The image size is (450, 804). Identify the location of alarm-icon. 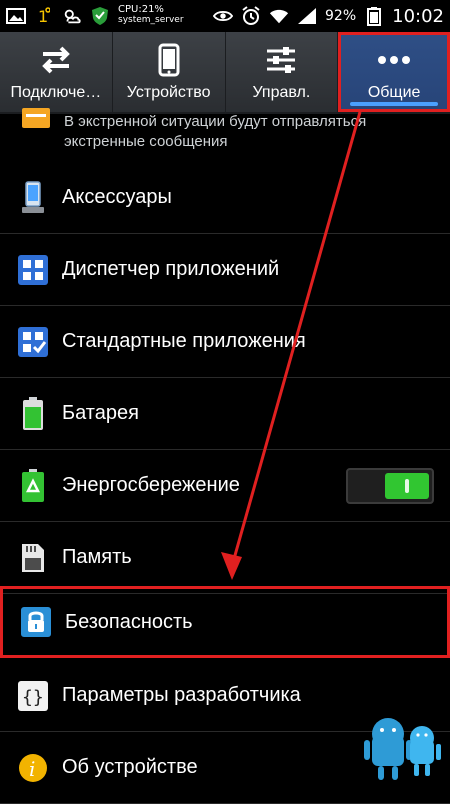
(251, 16).